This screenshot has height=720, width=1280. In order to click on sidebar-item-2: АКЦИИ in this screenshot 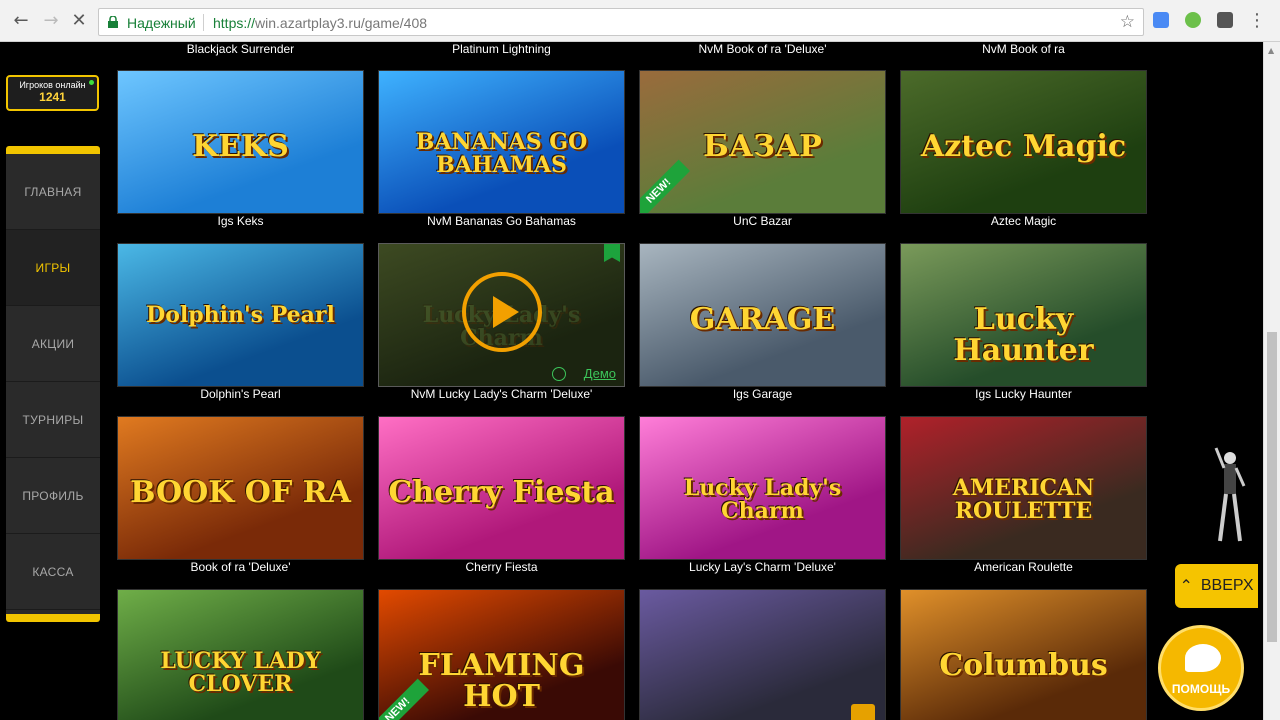, I will do `click(53, 344)`.